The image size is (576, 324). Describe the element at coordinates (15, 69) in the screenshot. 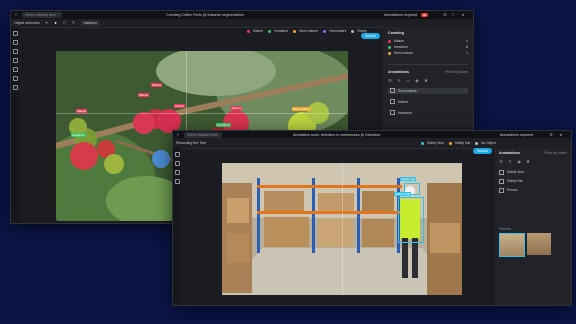

I see `brush-tool-icon` at that location.